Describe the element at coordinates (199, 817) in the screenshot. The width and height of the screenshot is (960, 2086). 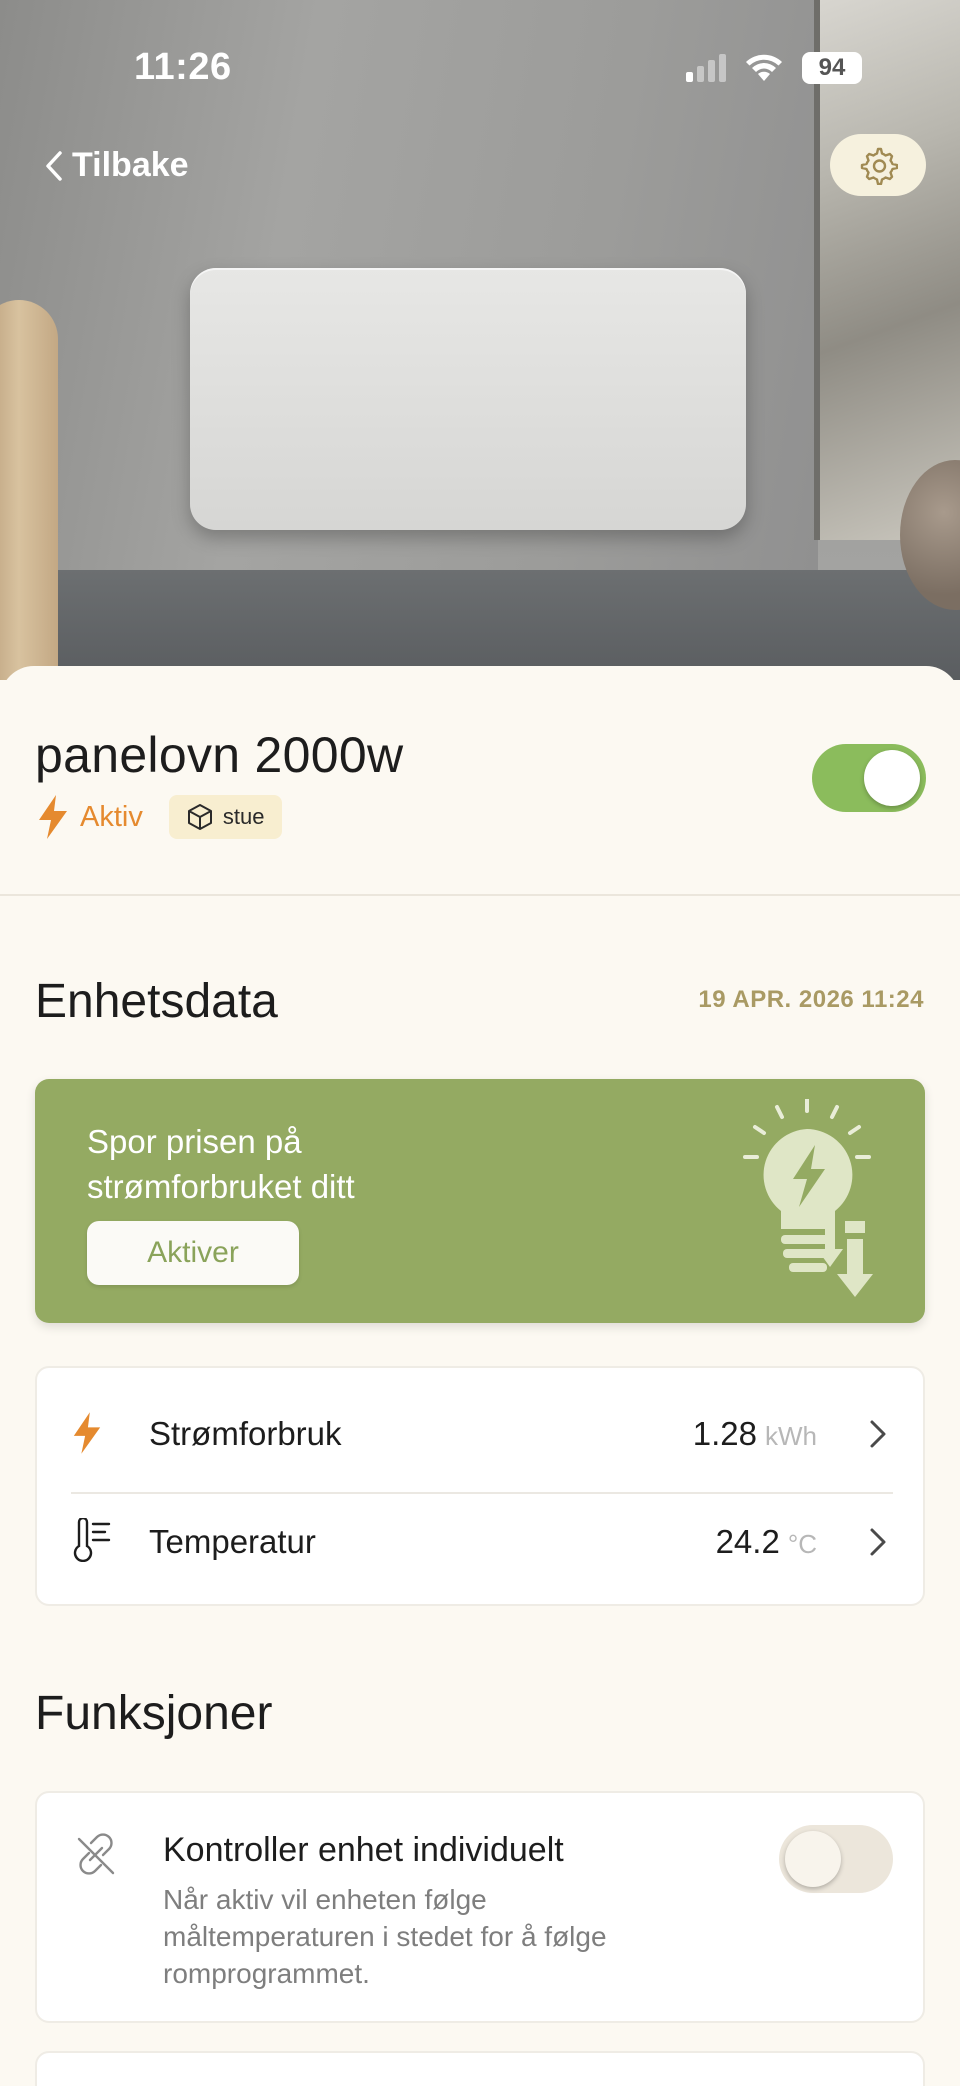
I see `cube-icon` at that location.